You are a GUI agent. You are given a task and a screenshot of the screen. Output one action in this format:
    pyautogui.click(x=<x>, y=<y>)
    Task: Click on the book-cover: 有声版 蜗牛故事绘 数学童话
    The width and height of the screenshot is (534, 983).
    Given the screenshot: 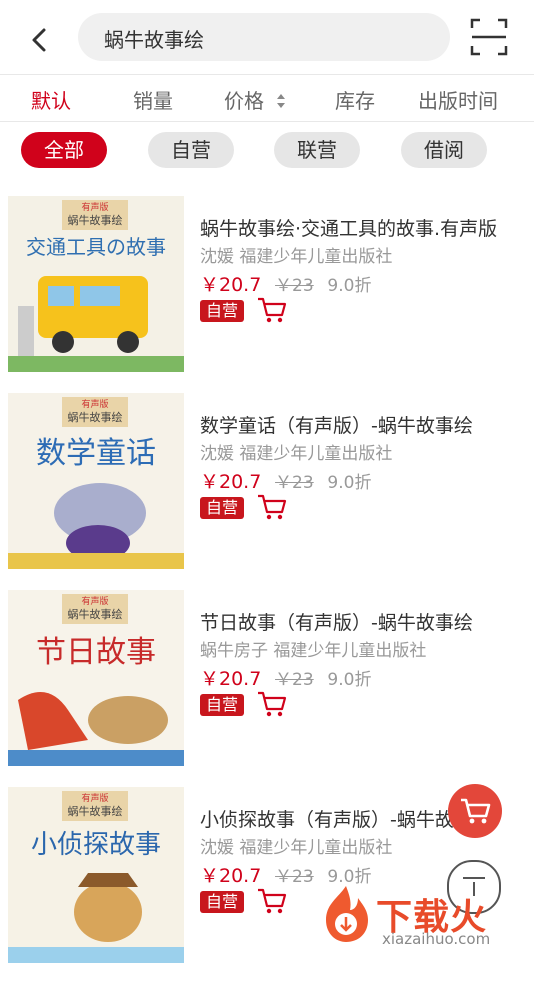 What is the action you would take?
    pyautogui.click(x=96, y=481)
    